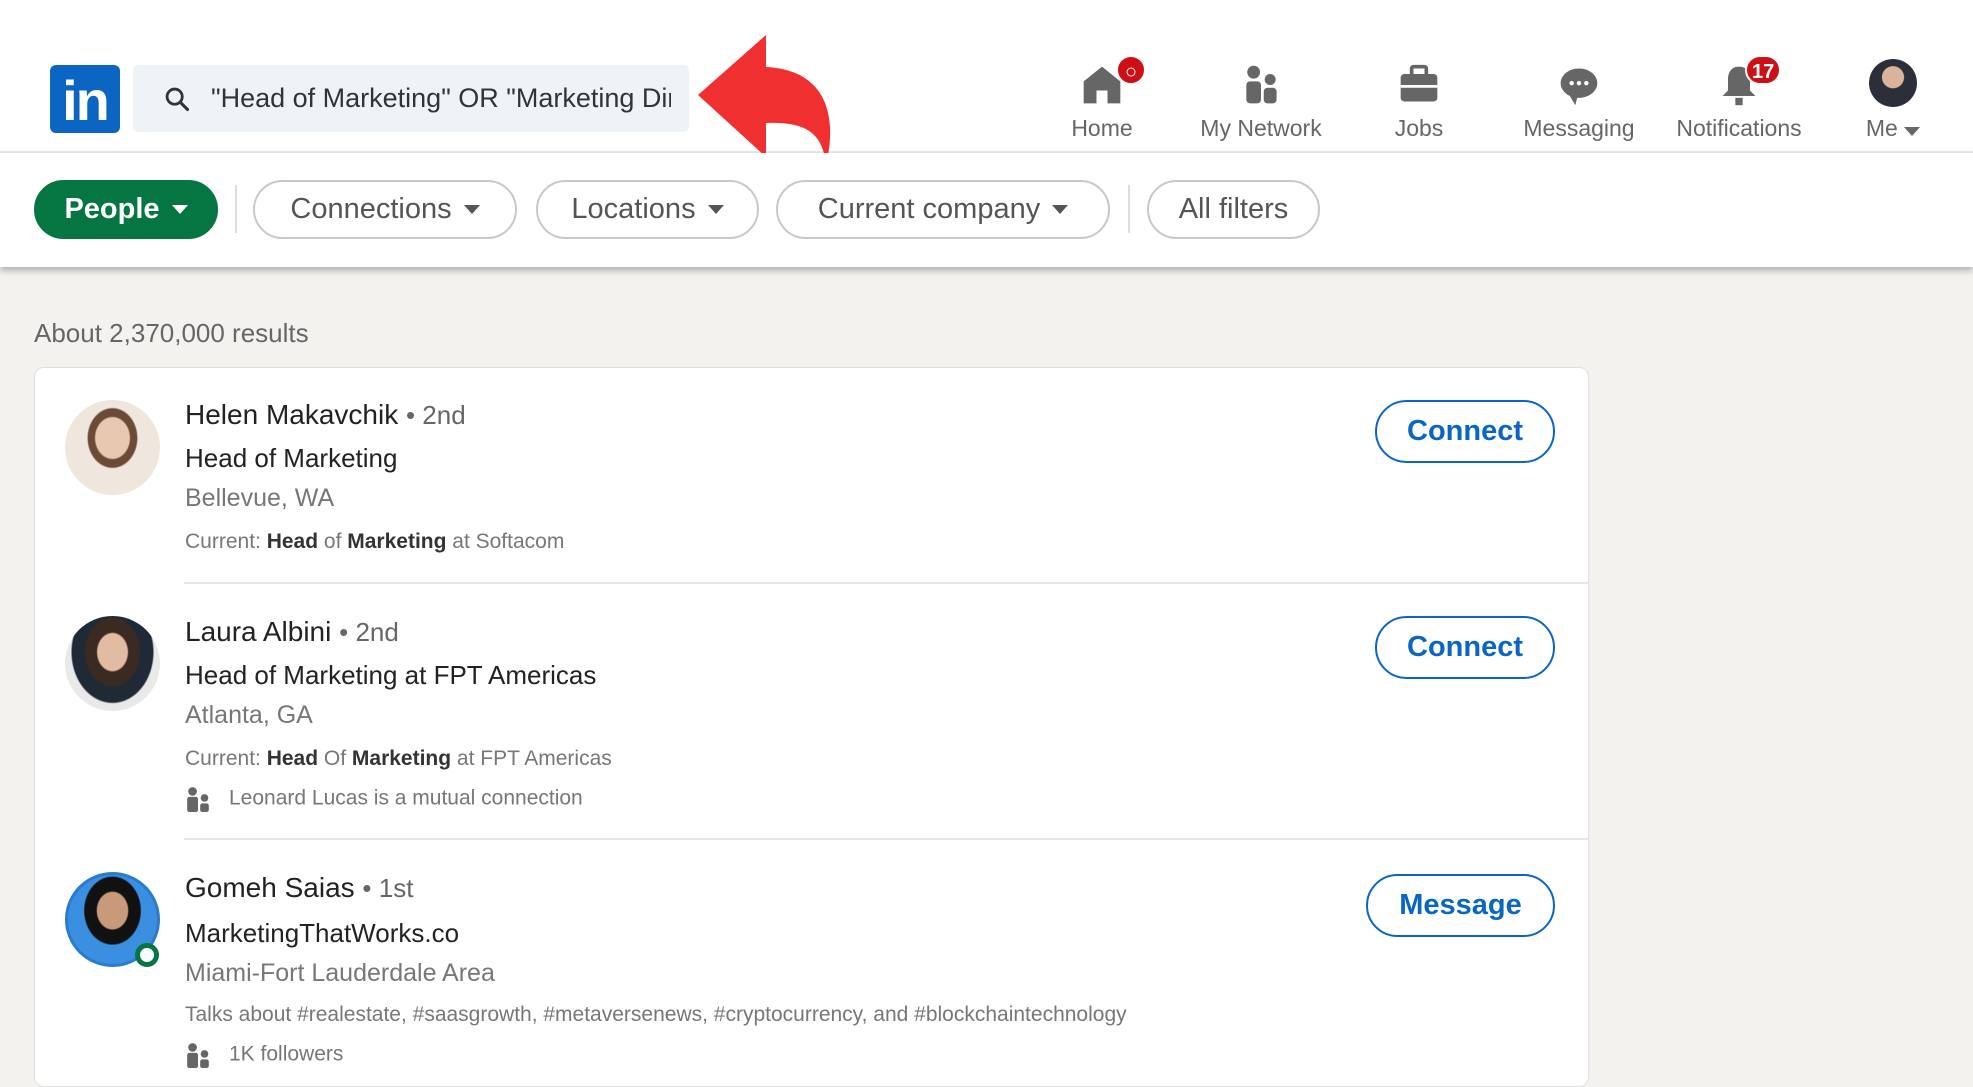  I want to click on result-headline: MarketingThatWorks.co, so click(322, 933).